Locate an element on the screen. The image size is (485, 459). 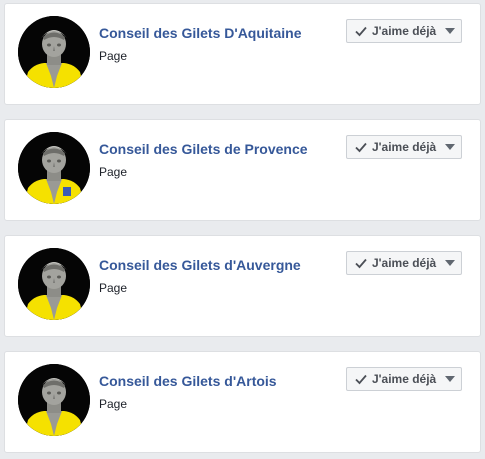
page-name-link: Conseil des Gilets D'Aquitaine is located at coordinates (200, 33).